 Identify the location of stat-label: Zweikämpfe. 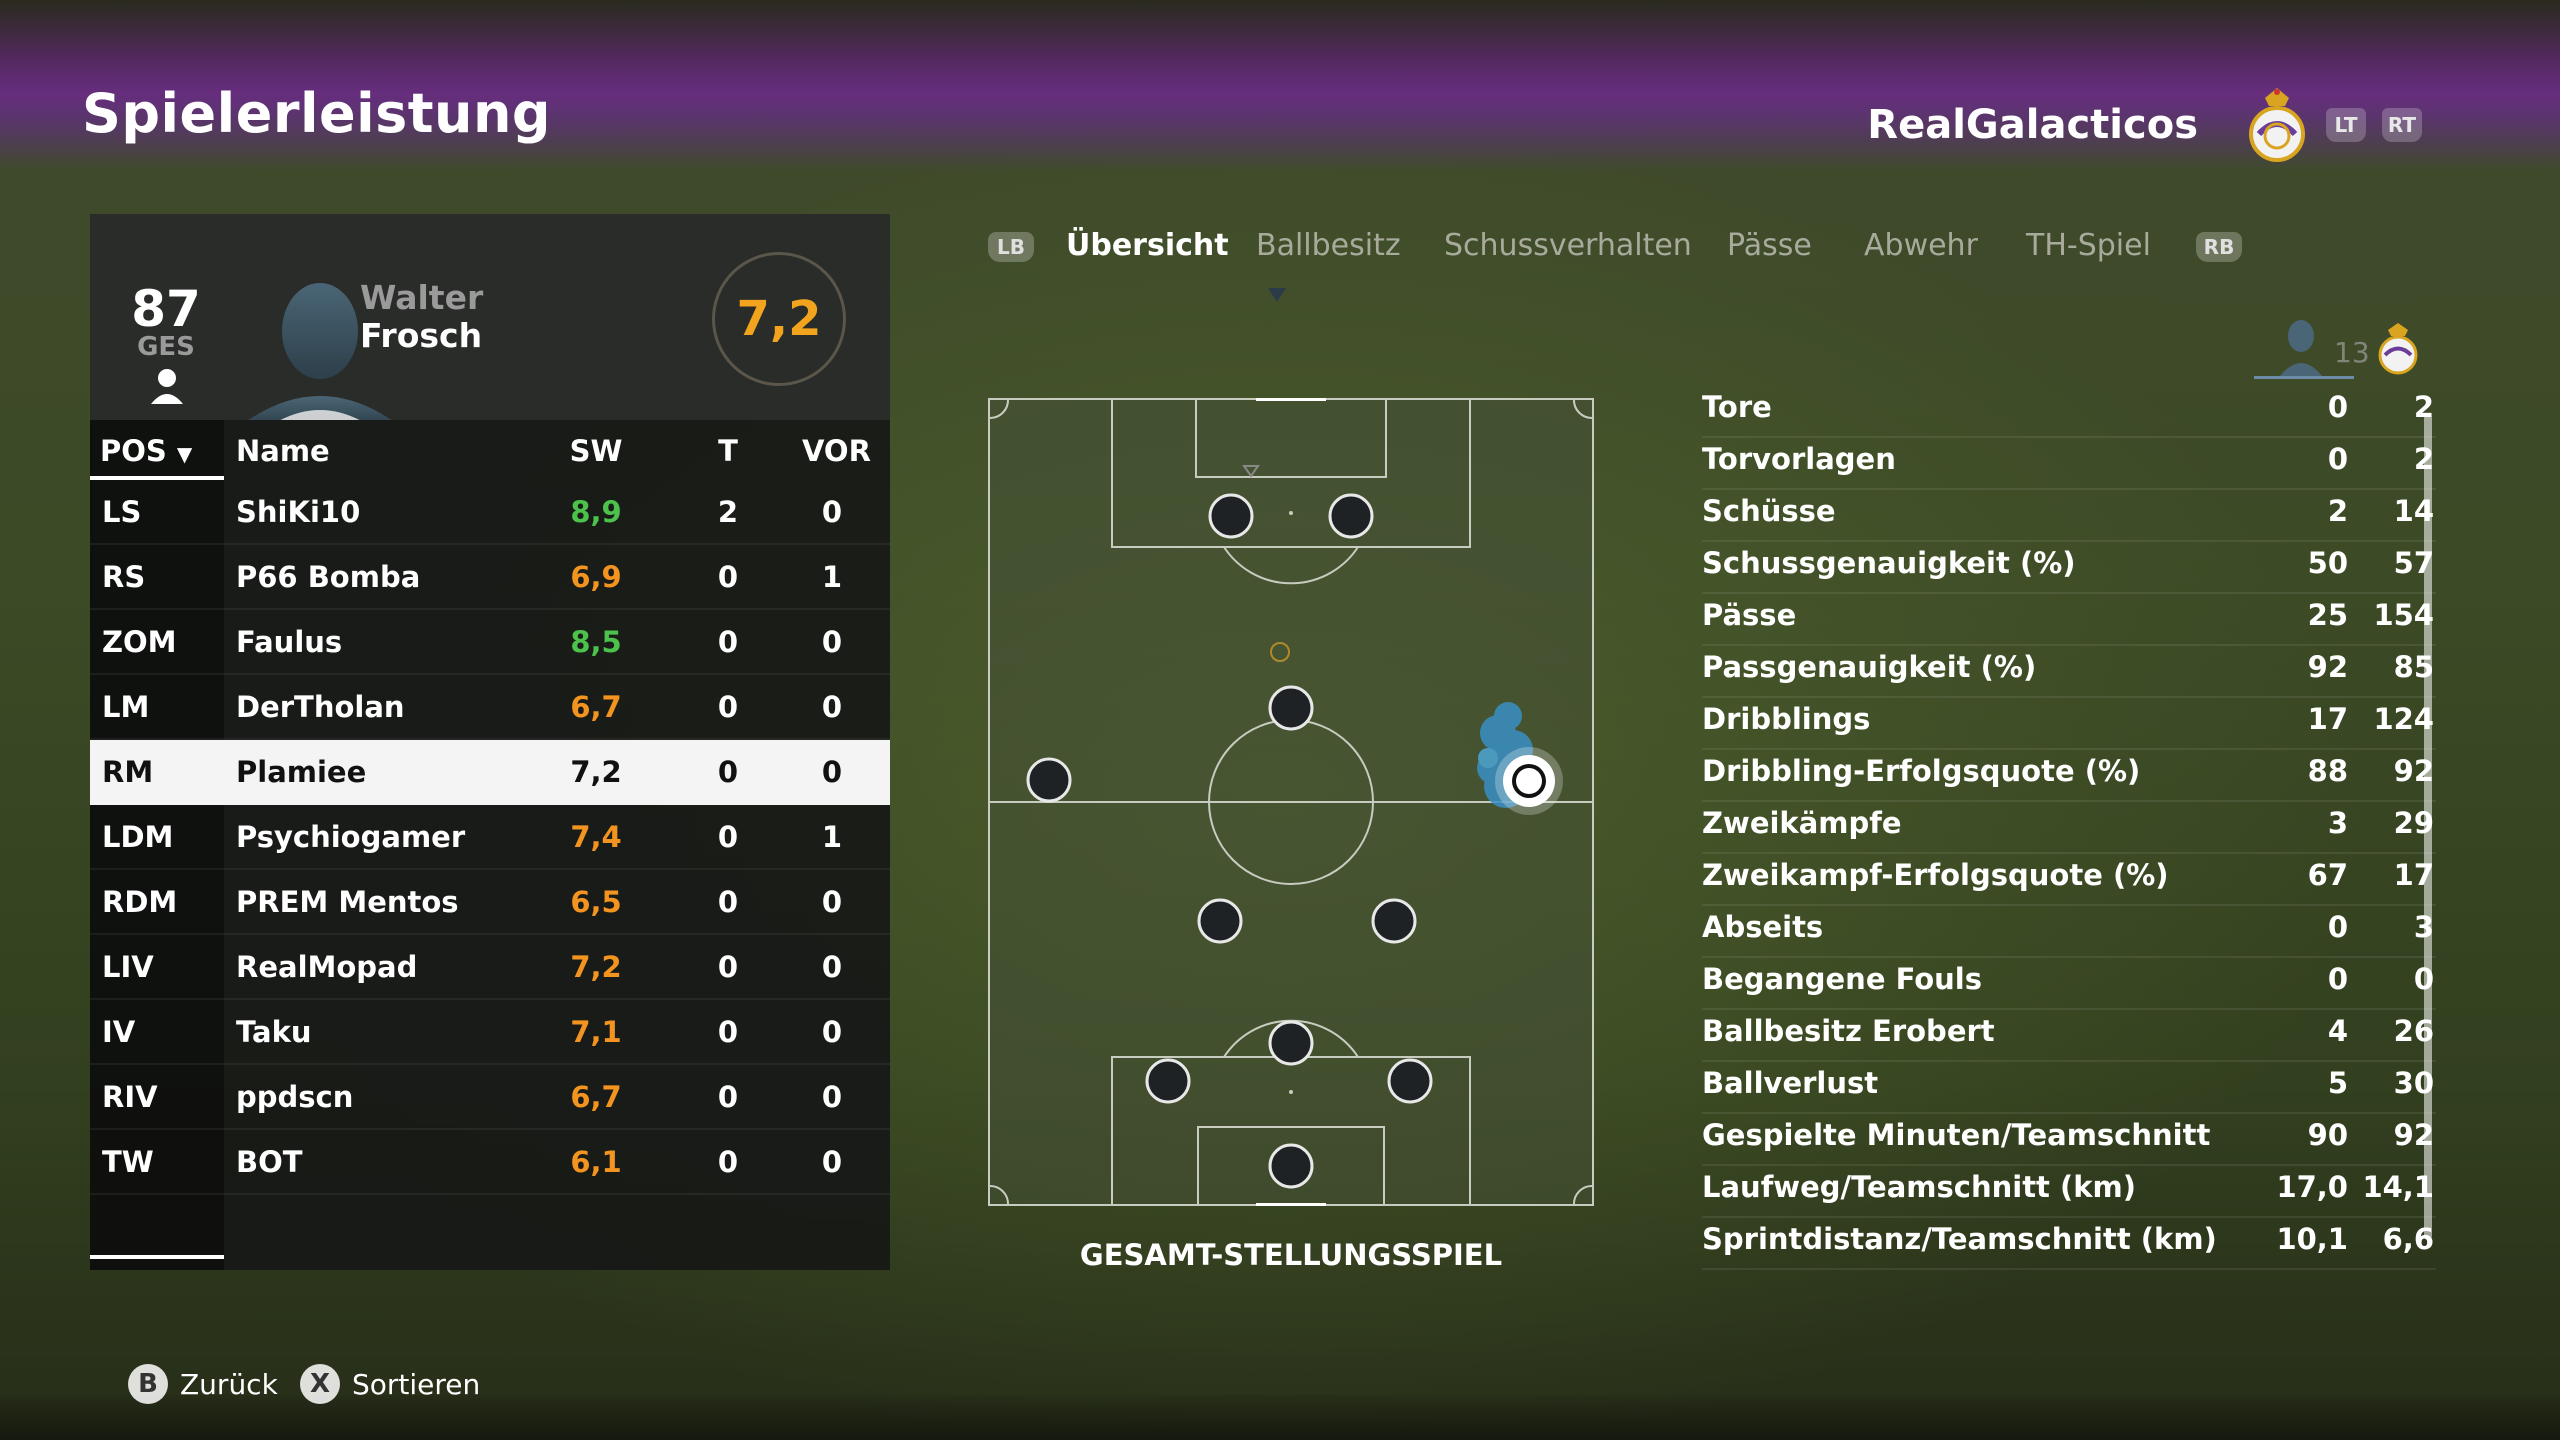
(1802, 823).